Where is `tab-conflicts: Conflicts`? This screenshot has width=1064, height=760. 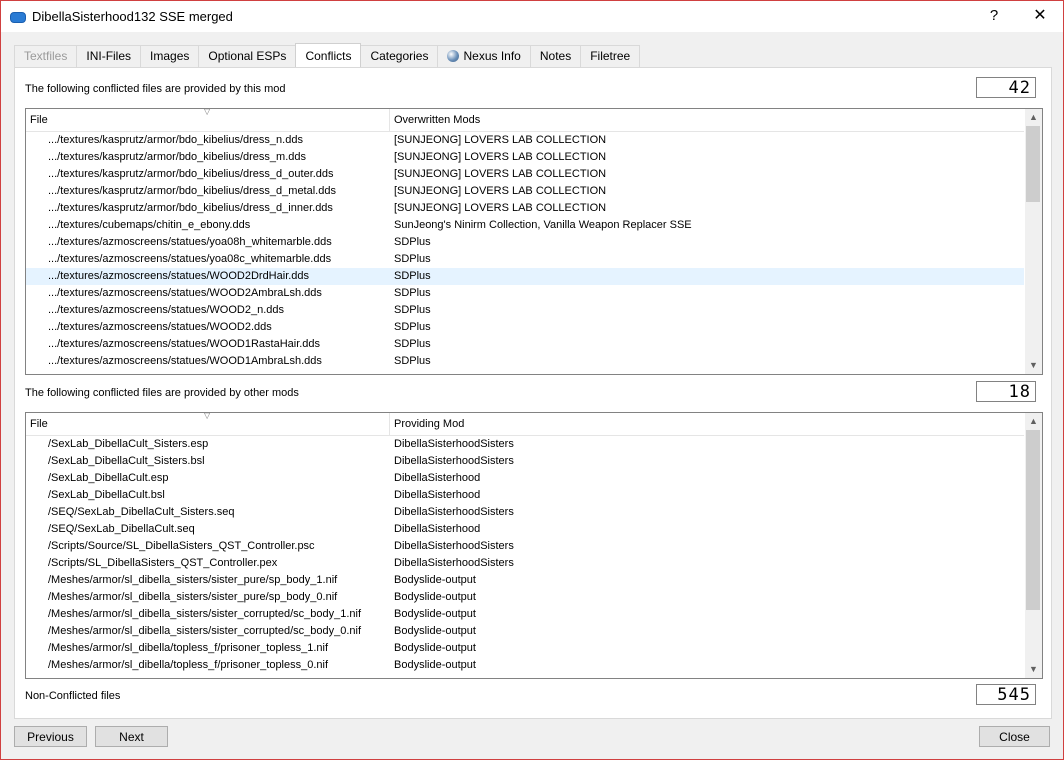
tab-conflicts: Conflicts is located at coordinates (328, 55).